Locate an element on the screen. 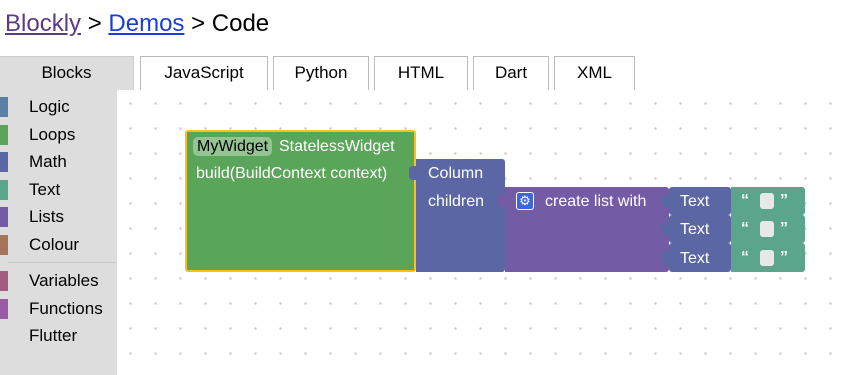 Image resolution: width=854 pixels, height=375 pixels. toolbox-category-variables: Variables is located at coordinates (58, 281).